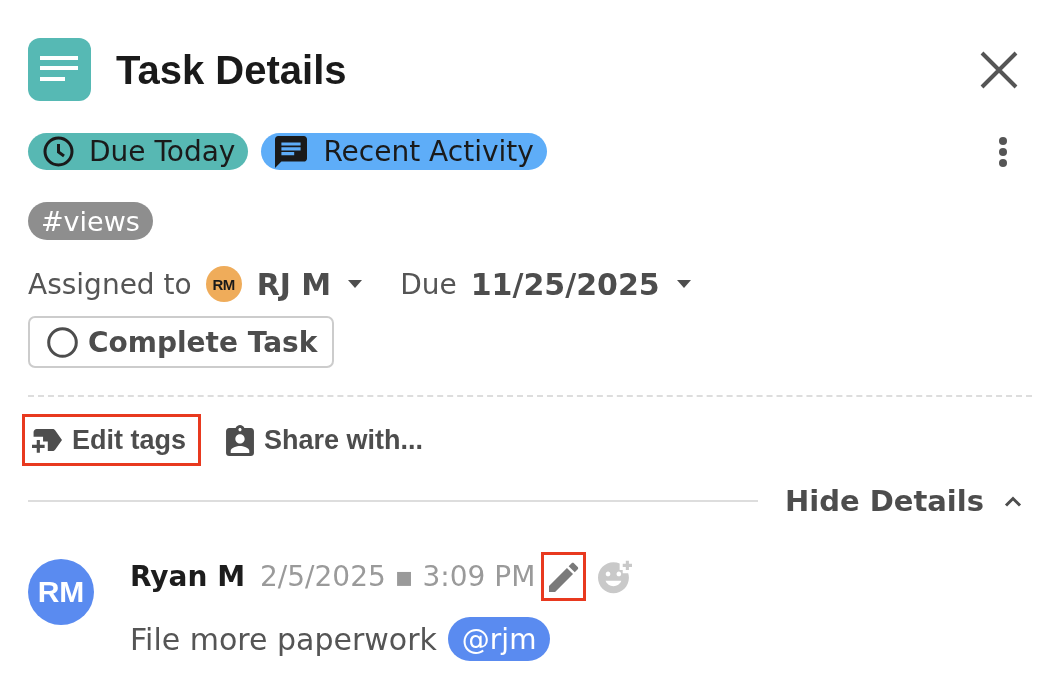  I want to click on due-date-dropdown: 11/25/2025, so click(580, 284).